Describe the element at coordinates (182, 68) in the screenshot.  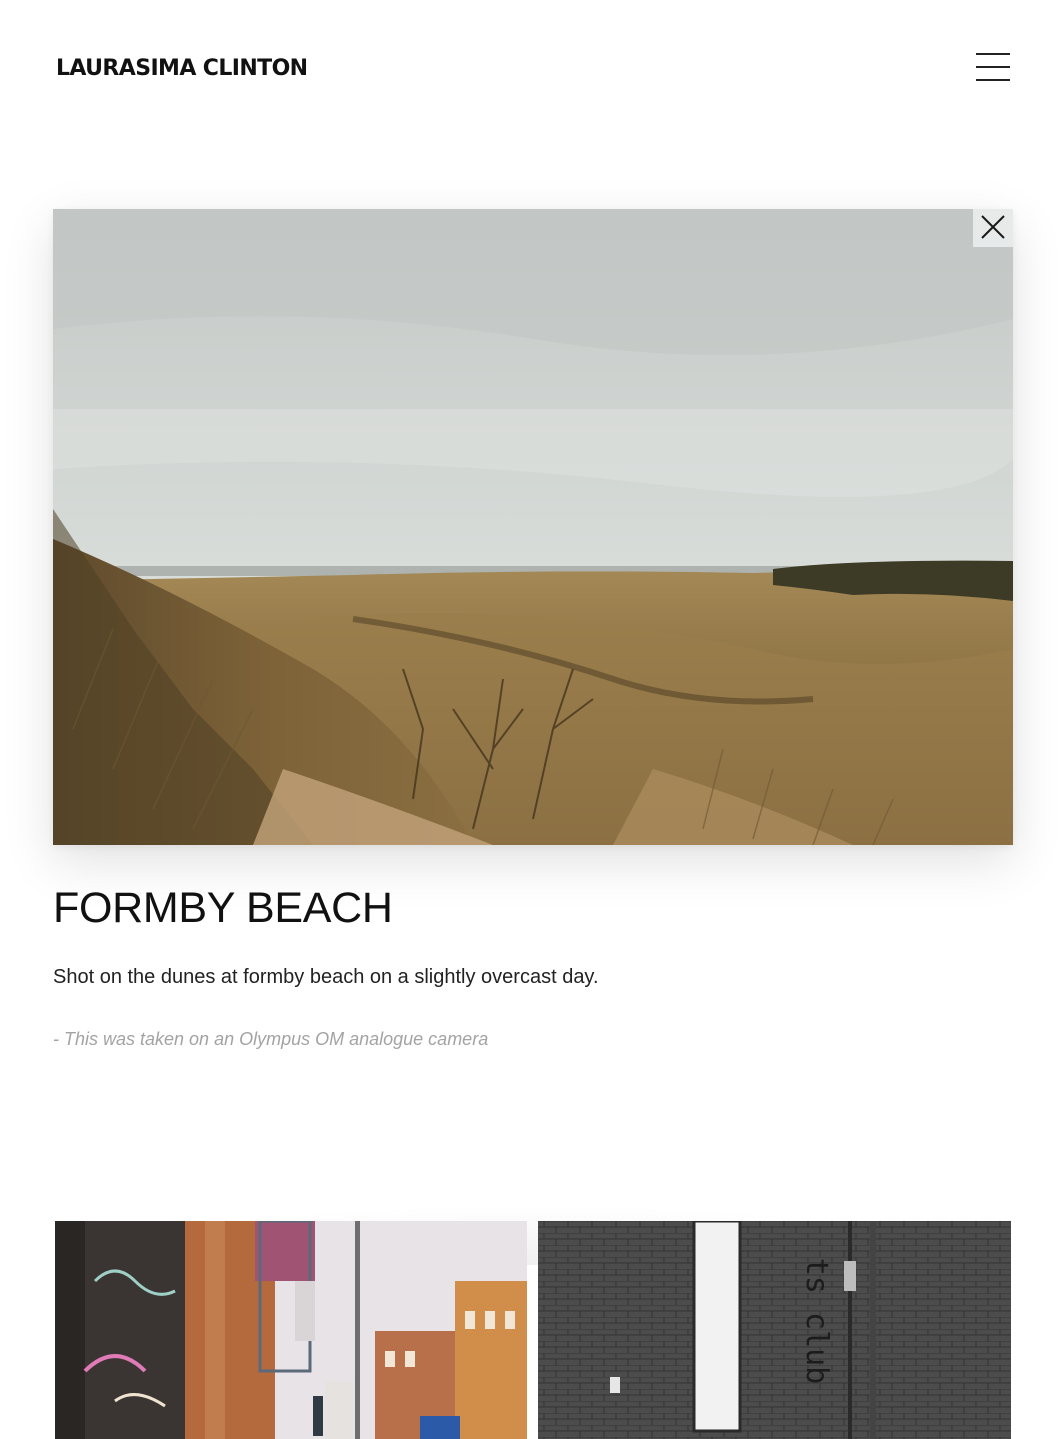
I see `site-logo: LAURASIMA CLINTON` at that location.